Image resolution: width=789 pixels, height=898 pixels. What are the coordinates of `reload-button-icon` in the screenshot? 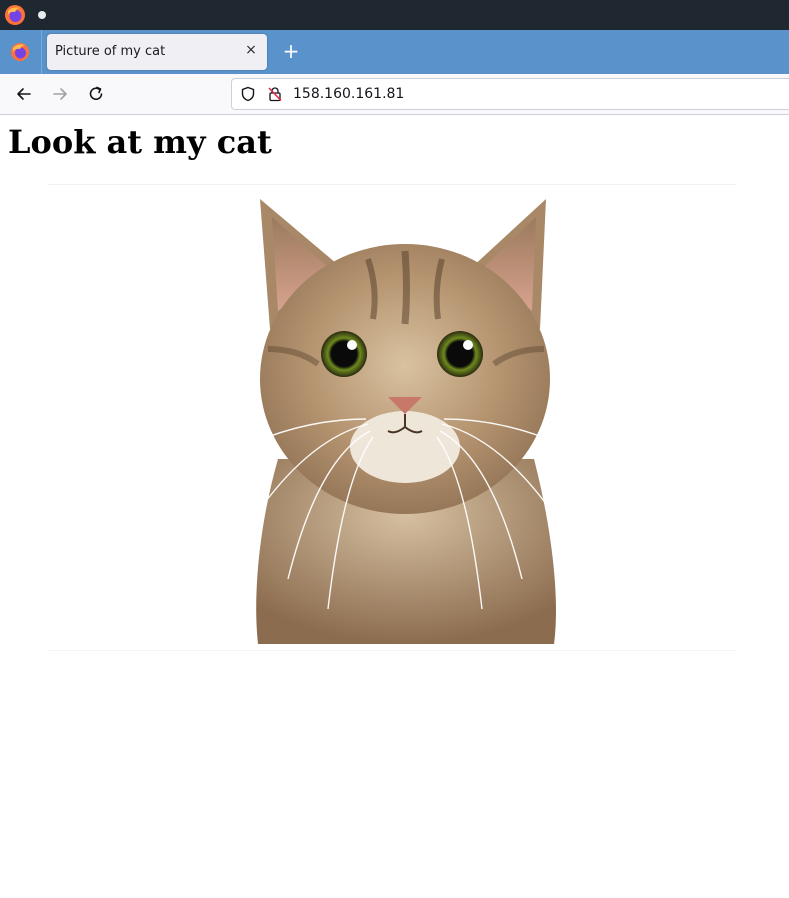 It's located at (96, 94).